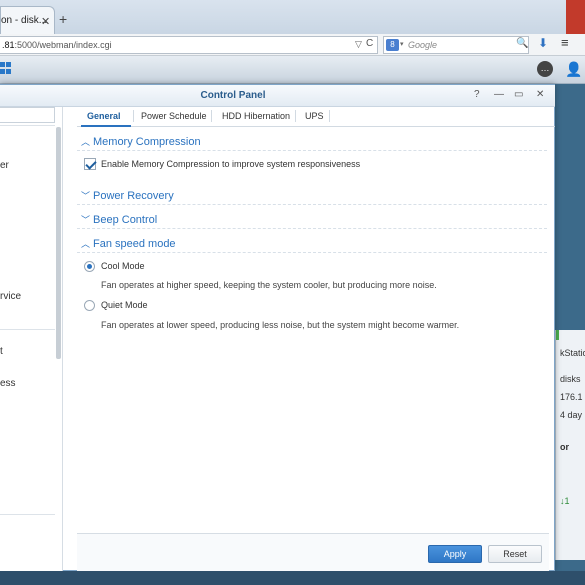 Image resolution: width=585 pixels, height=585 pixels. Describe the element at coordinates (369, 43) in the screenshot. I see `reload-icon: C` at that location.